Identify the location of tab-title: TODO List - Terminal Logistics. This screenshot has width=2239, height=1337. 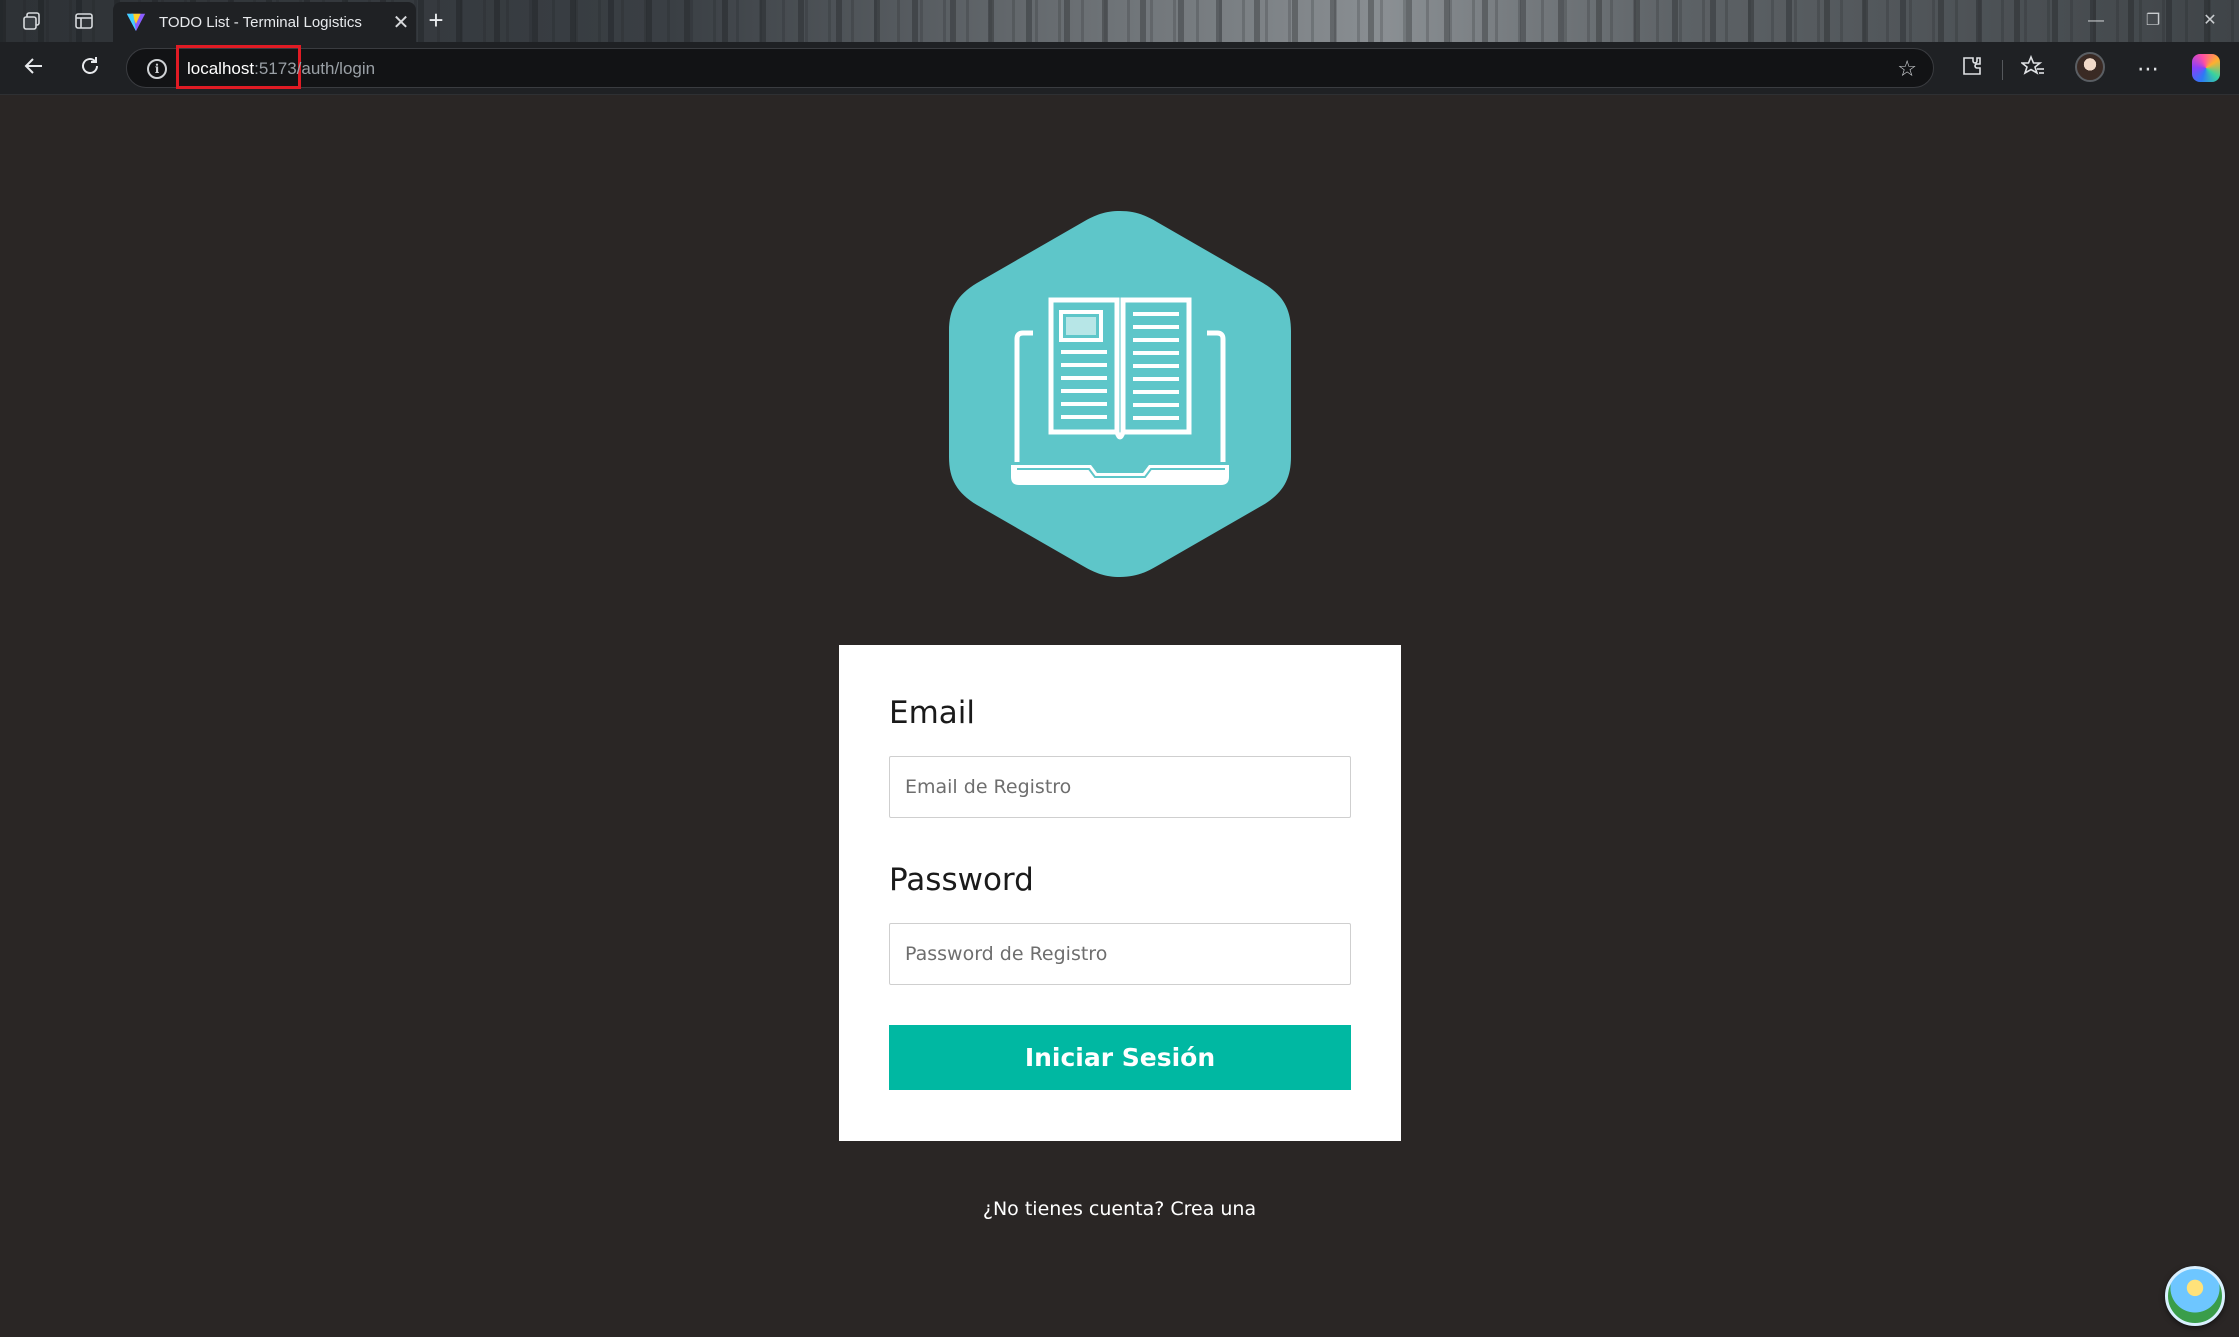
(260, 22).